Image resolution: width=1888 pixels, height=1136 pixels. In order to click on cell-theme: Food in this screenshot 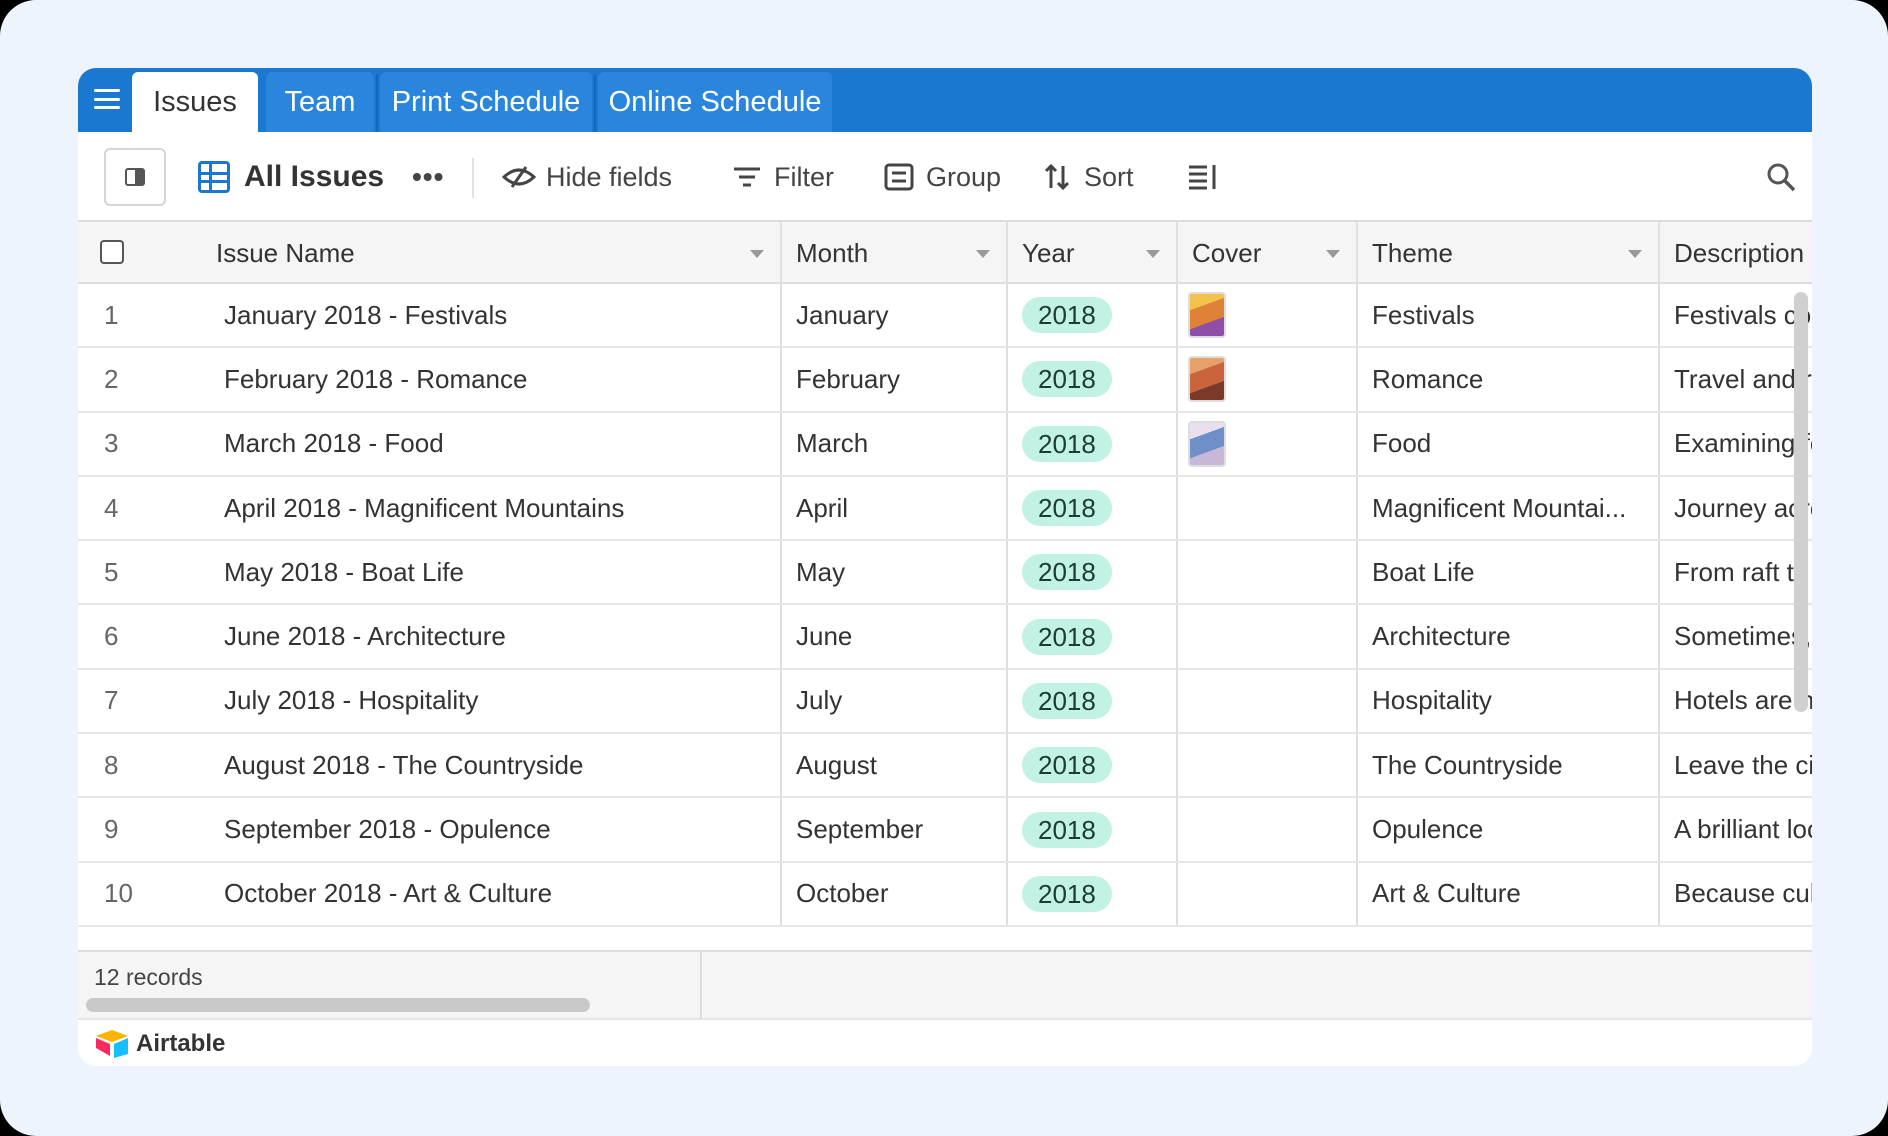, I will do `click(1509, 444)`.